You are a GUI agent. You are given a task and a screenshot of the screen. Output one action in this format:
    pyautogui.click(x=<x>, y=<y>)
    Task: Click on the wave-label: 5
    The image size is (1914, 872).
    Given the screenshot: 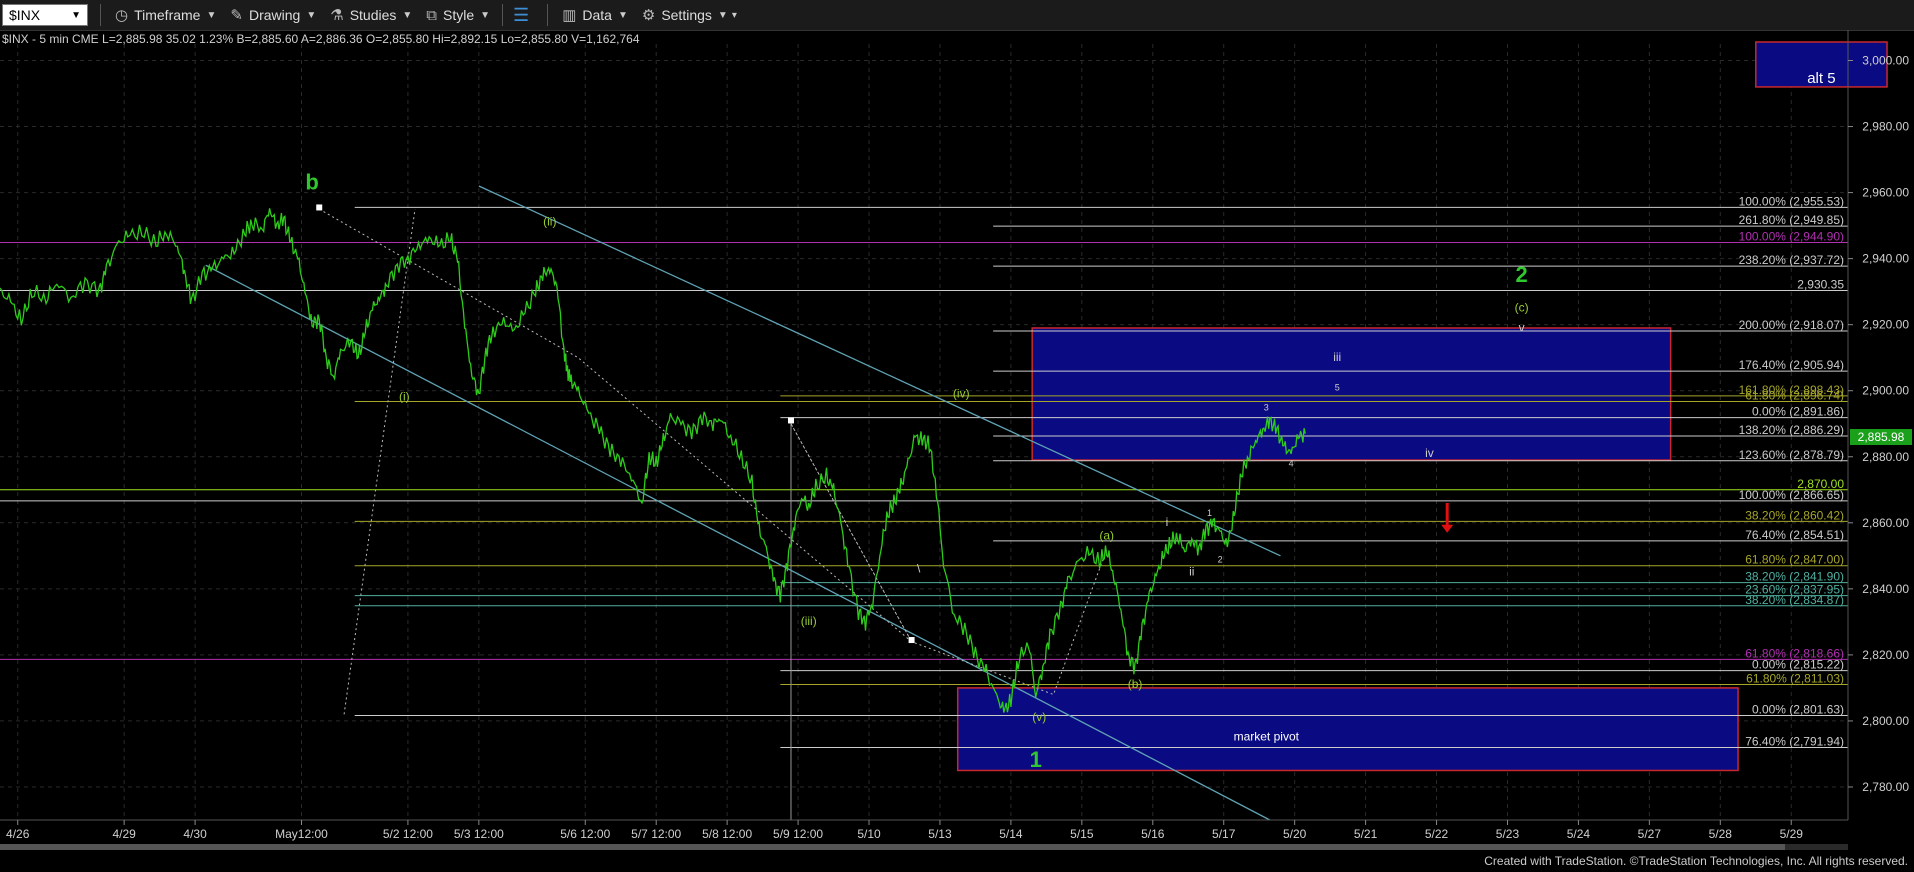 What is the action you would take?
    pyautogui.click(x=1337, y=388)
    